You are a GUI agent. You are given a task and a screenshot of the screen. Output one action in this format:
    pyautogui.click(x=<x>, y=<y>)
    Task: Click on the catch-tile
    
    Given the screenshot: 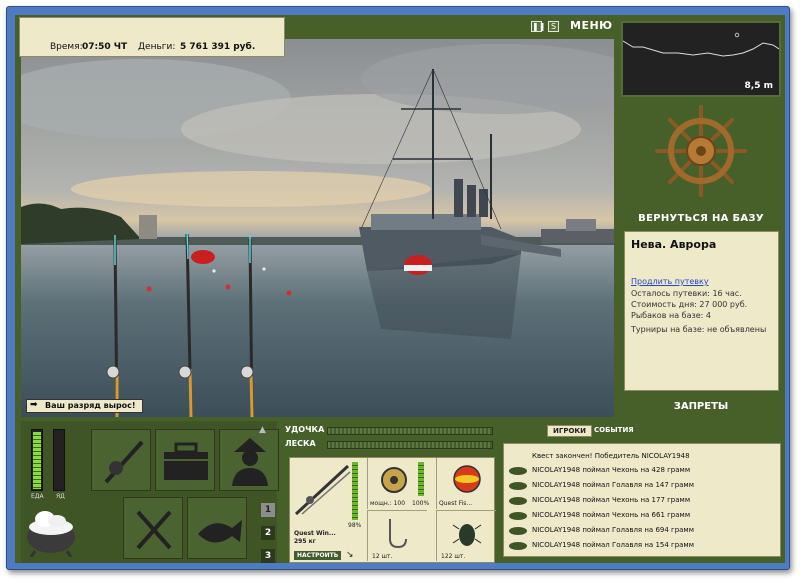 What is the action you would take?
    pyautogui.click(x=217, y=528)
    